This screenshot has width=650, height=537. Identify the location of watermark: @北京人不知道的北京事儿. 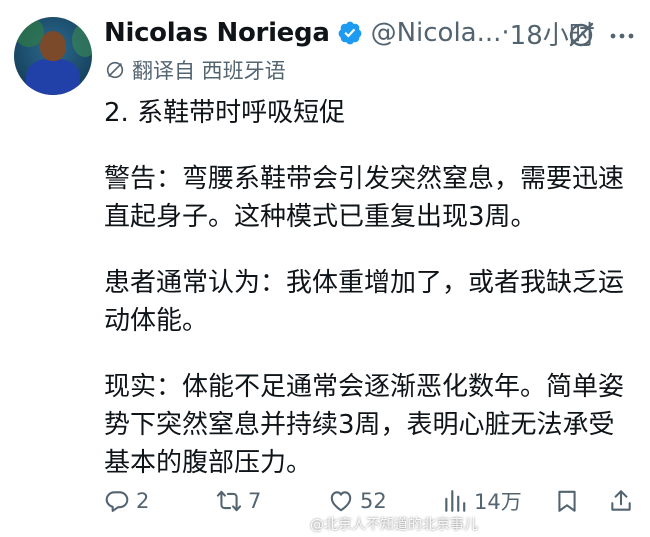
(394, 525).